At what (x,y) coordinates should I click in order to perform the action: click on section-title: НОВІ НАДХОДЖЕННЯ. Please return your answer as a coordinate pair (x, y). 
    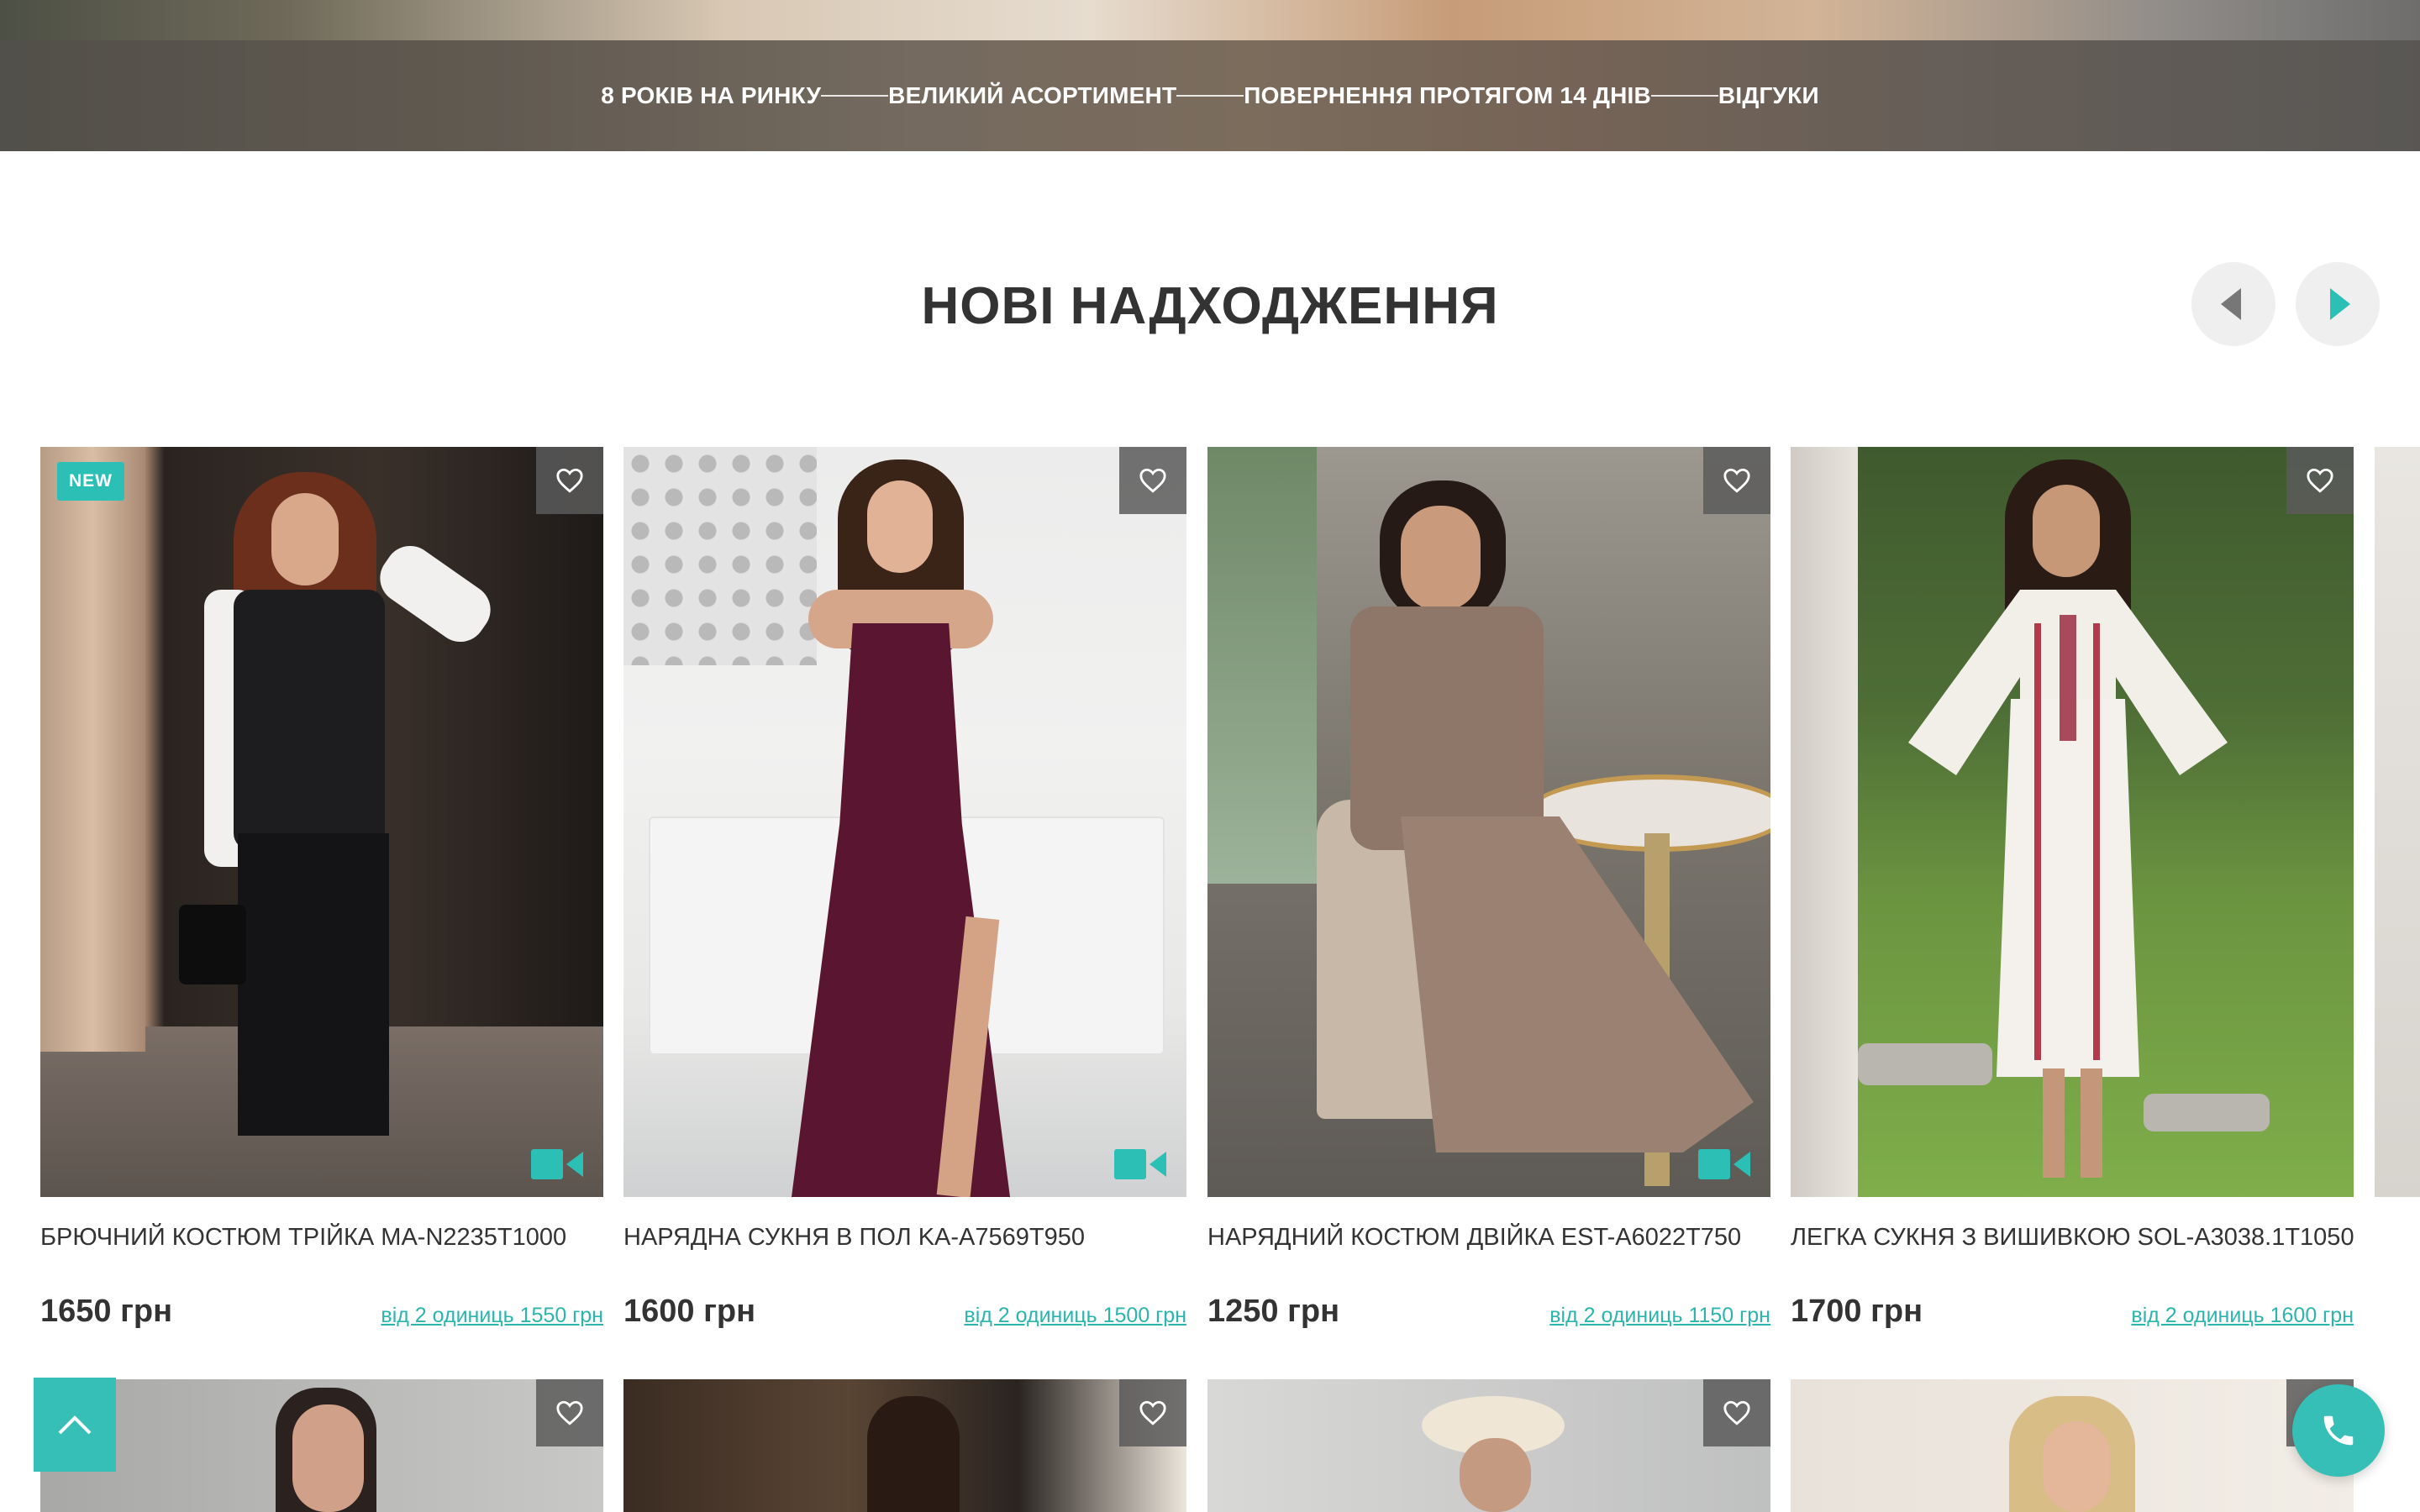
    Looking at the image, I should click on (1210, 306).